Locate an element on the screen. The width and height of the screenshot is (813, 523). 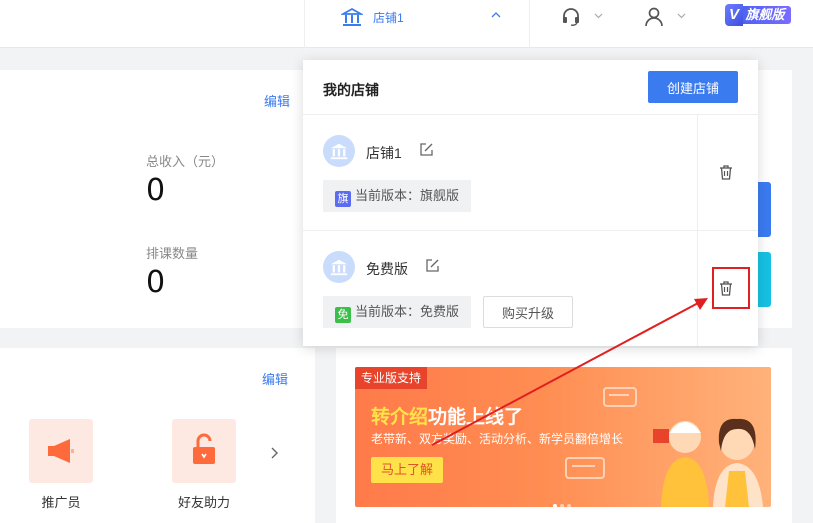
banner-title-highlight: 转介绍 is located at coordinates (400, 417).